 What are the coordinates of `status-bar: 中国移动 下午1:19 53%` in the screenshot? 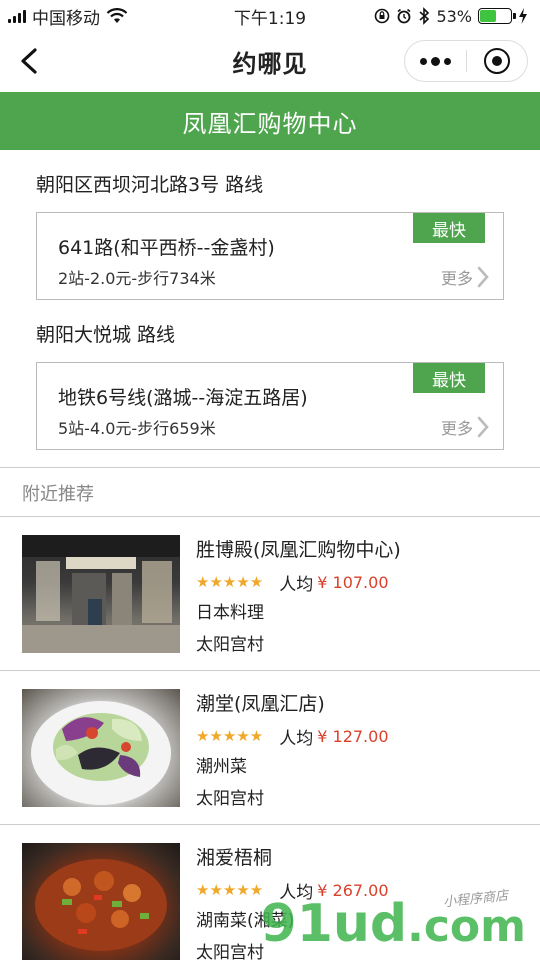 It's located at (270, 16).